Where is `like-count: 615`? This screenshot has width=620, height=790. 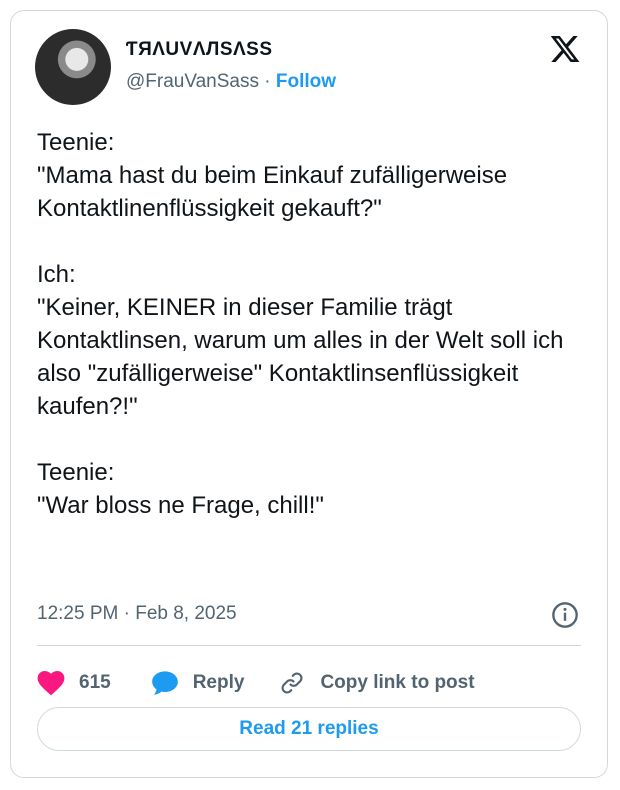 like-count: 615 is located at coordinates (95, 682).